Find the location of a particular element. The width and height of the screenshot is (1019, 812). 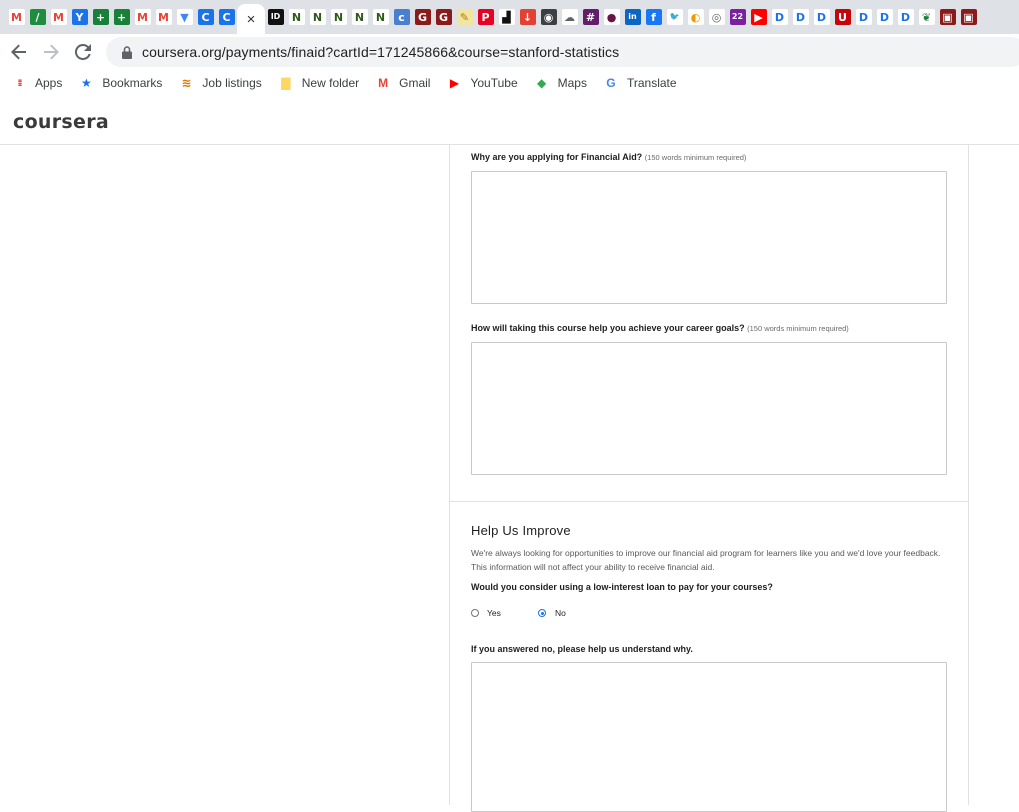

browser-tab: 🐦 is located at coordinates (674, 17).